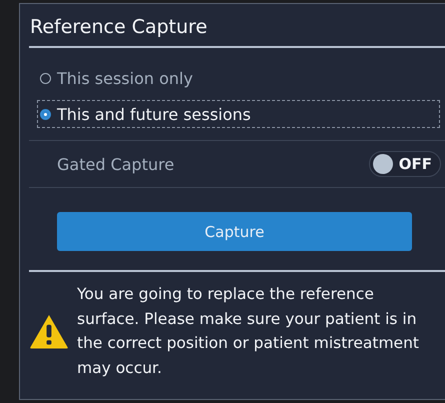 The image size is (445, 403). Describe the element at coordinates (238, 78) in the screenshot. I see `radio-option: This session only` at that location.